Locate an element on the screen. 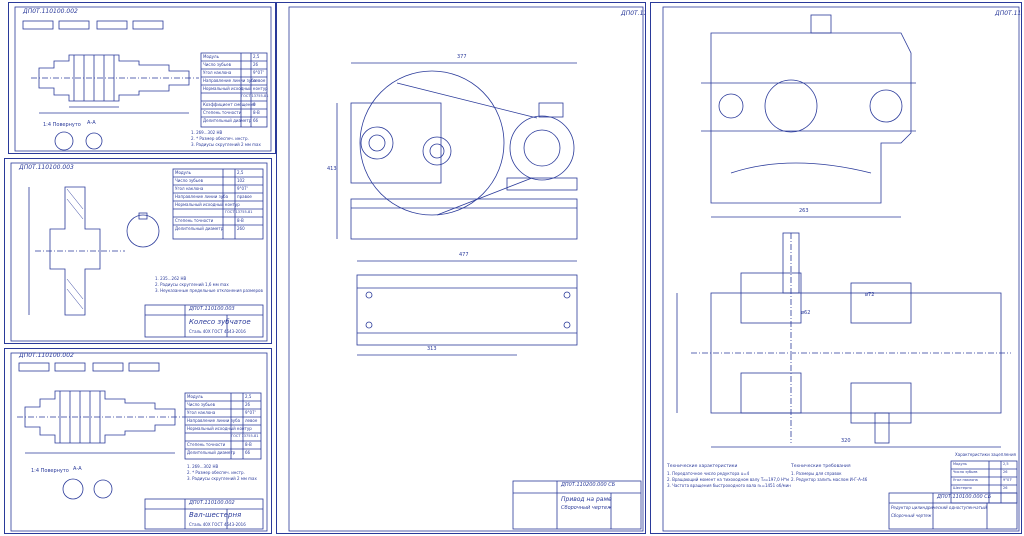 The height and width of the screenshot is (536, 1024). param-row-accuracy: Степень точности is located at coordinates (222, 112).